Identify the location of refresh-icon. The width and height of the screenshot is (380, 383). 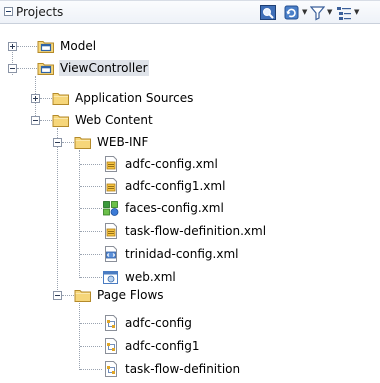
(291, 12).